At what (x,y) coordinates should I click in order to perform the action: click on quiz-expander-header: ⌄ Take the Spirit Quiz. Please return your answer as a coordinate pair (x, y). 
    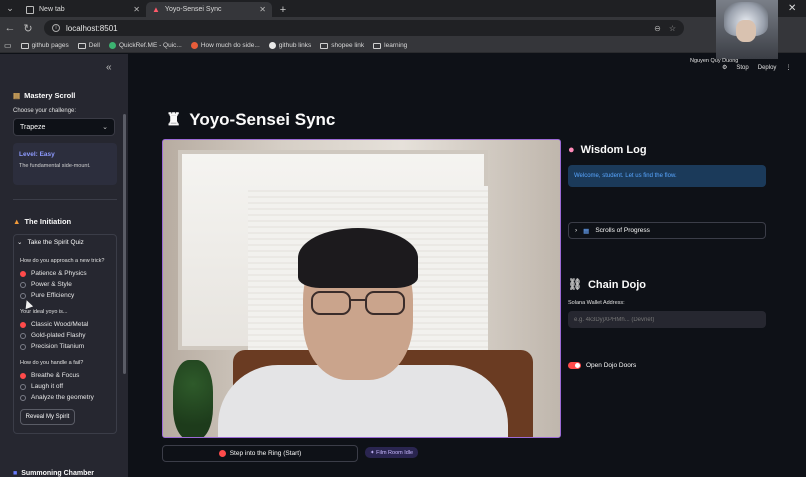
    Looking at the image, I should click on (50, 242).